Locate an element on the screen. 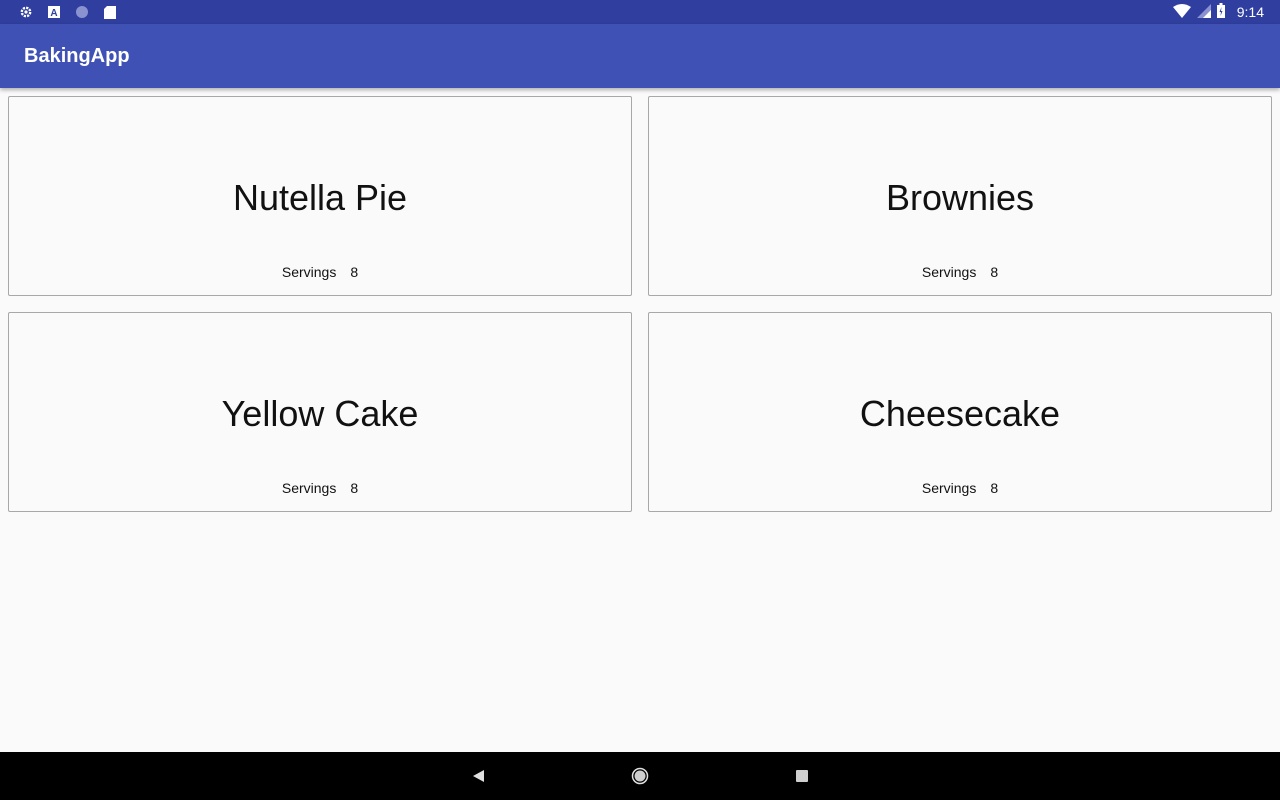 The width and height of the screenshot is (1280, 800). battery-icon is located at coordinates (1220, 12).